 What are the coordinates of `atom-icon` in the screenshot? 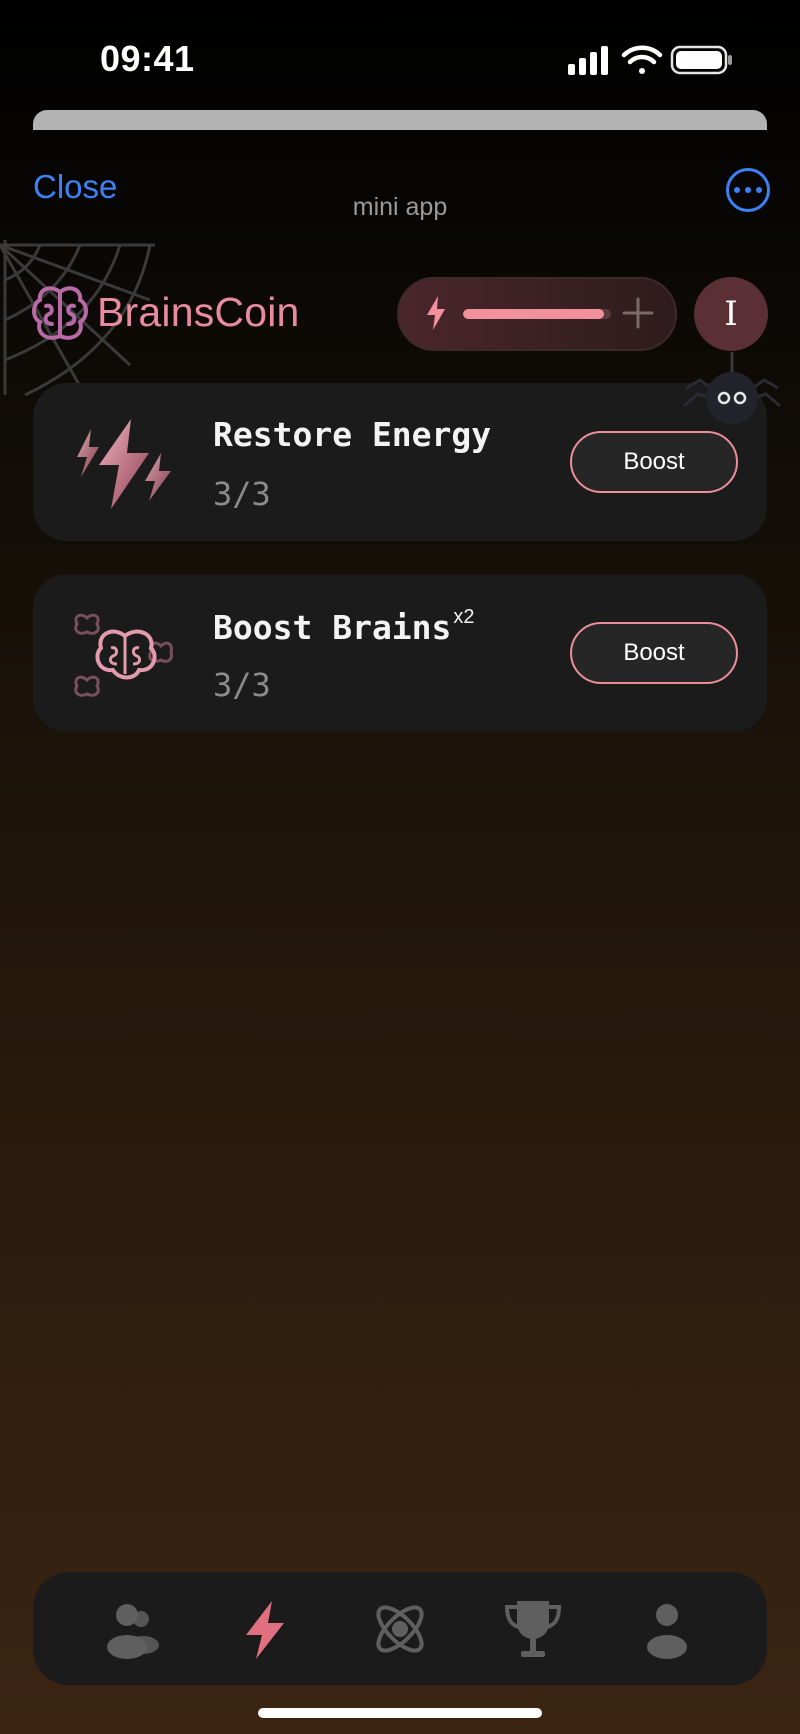 It's located at (400, 1629).